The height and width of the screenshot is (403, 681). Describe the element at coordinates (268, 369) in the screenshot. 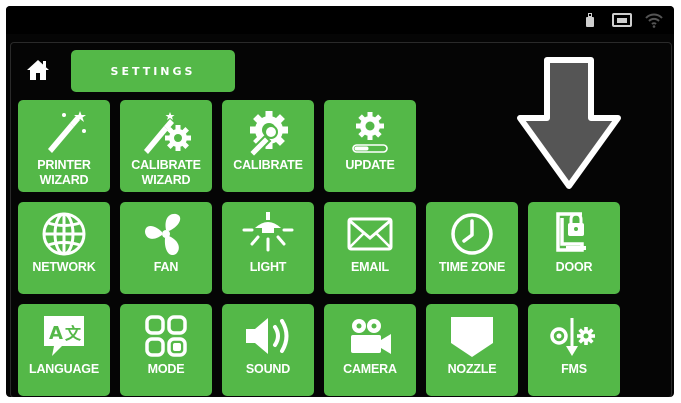

I see `tile-label: SOUND` at that location.